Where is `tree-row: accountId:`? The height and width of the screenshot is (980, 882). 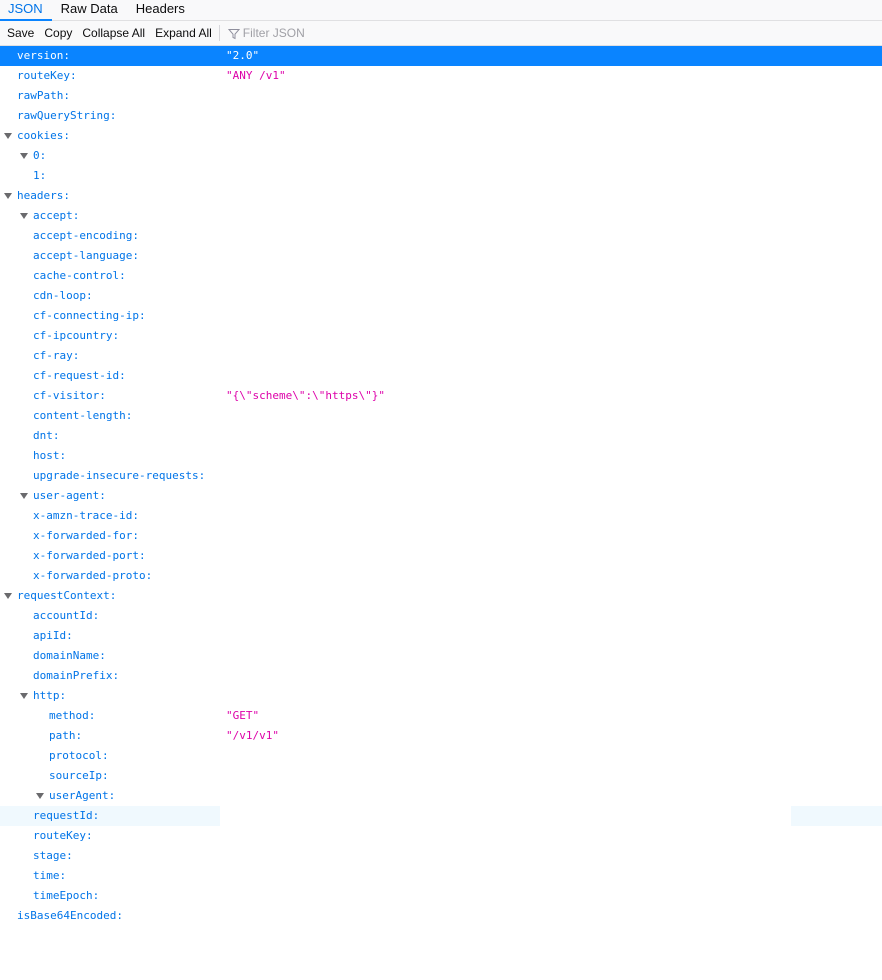 tree-row: accountId: is located at coordinates (441, 616).